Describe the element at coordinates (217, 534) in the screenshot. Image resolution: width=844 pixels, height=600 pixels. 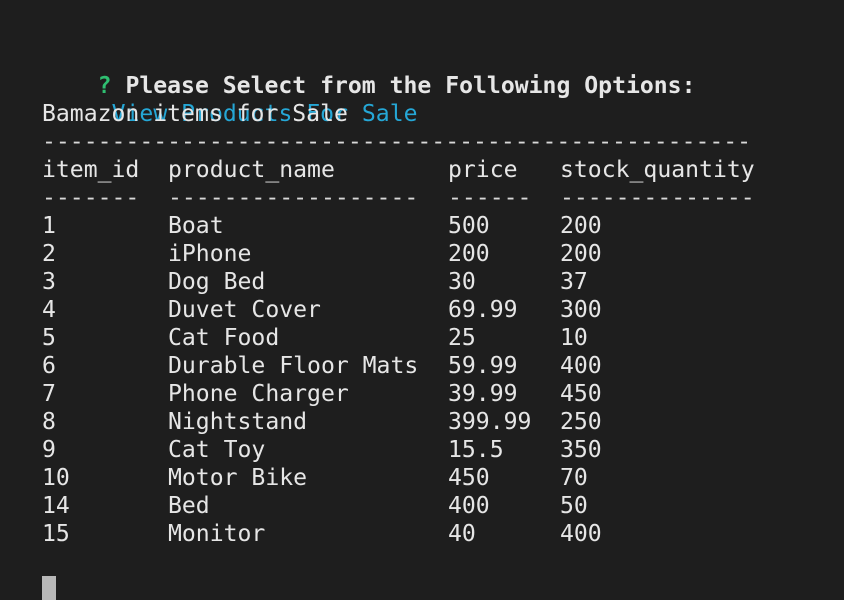
I see `cell-product-name: Monitor` at that location.